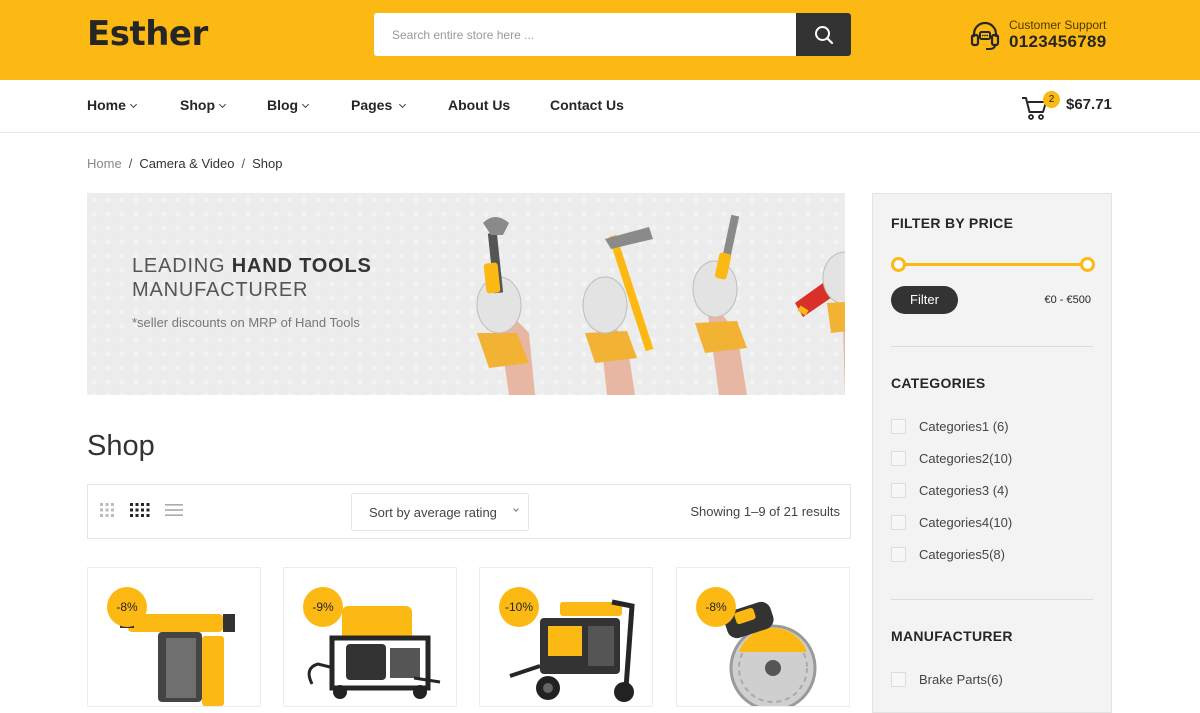  I want to click on screwdriver-hand, so click(719, 304).